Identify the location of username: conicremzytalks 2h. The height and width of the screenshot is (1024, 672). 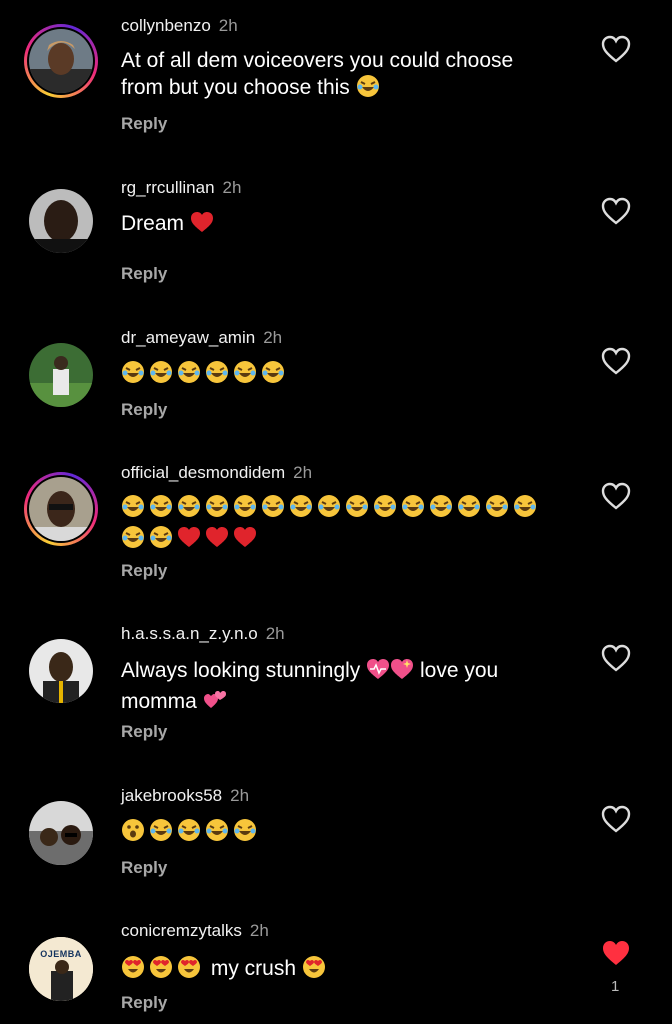
(195, 931).